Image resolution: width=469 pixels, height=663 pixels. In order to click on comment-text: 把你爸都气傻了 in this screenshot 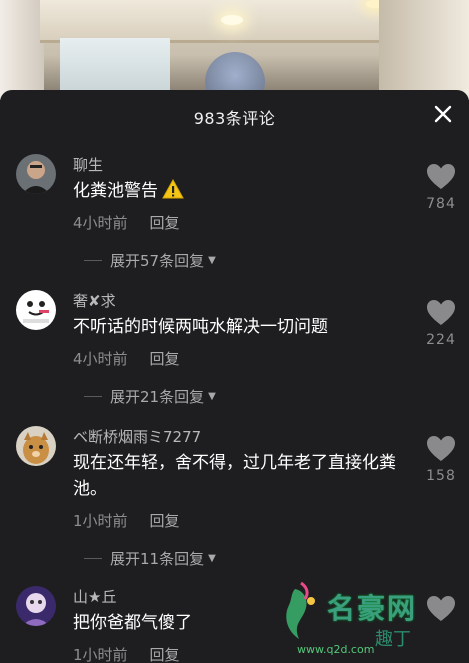, I will do `click(238, 623)`.